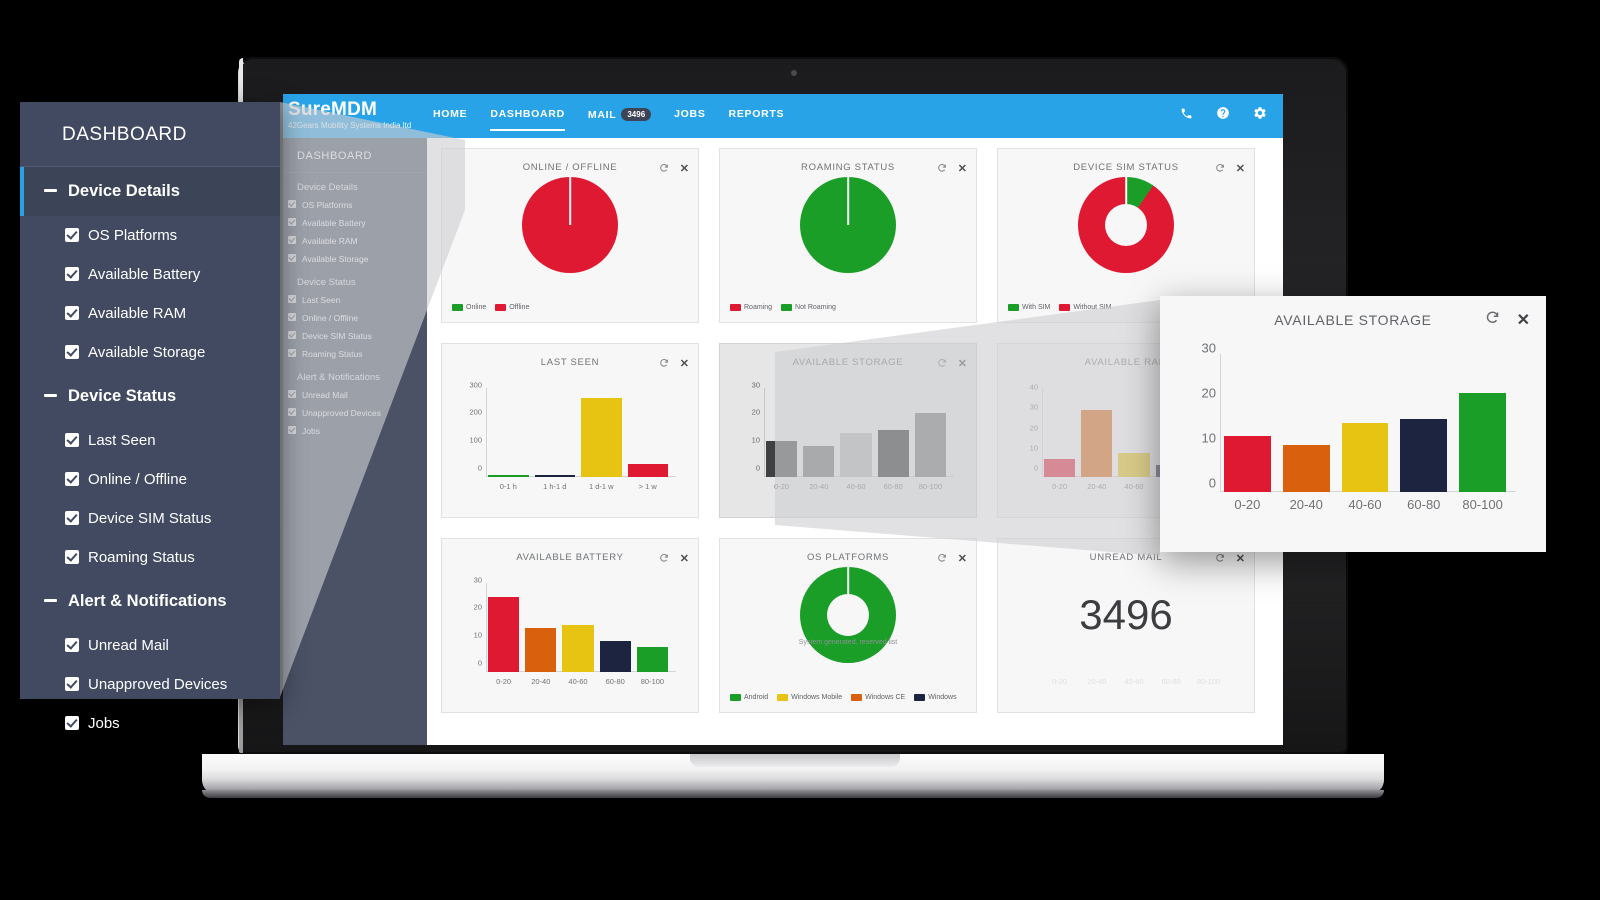 Image resolution: width=1600 pixels, height=900 pixels. Describe the element at coordinates (756, 697) in the screenshot. I see `legend-label: Android` at that location.